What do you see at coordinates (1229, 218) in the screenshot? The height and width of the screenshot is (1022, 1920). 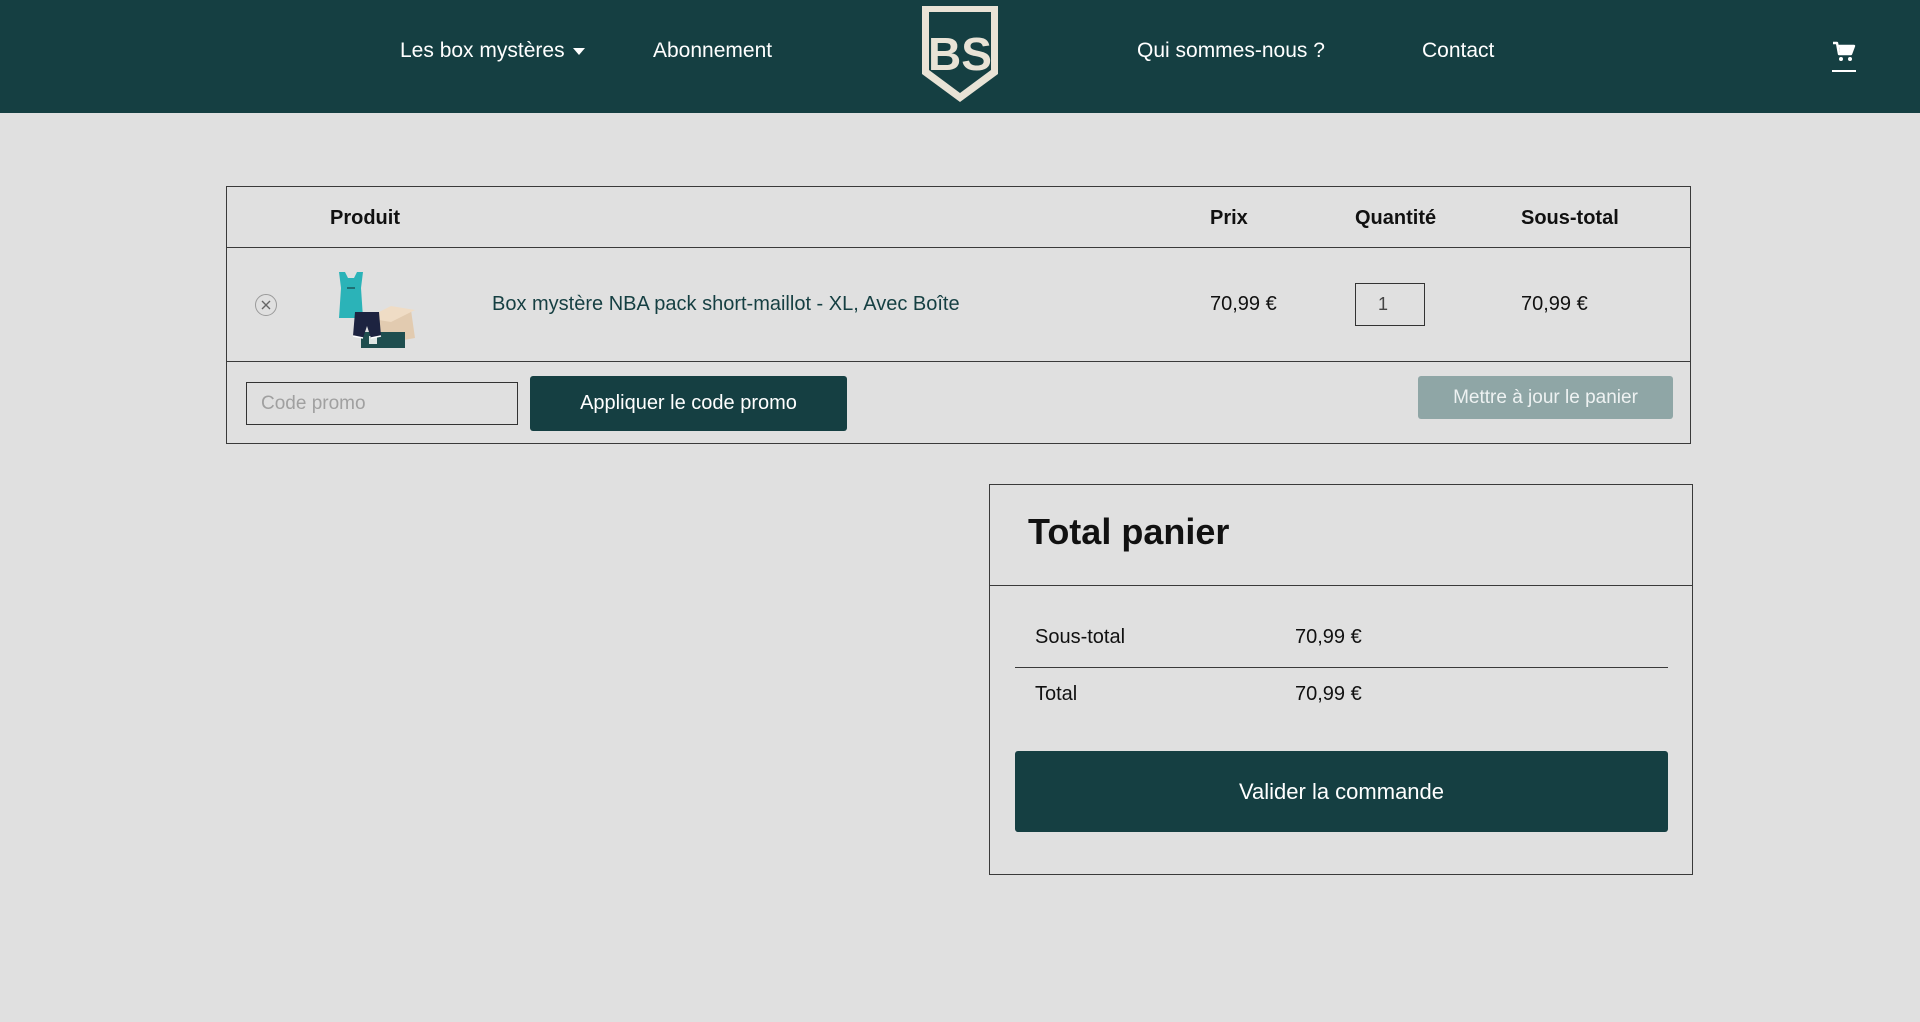 I see `column-header-price: Prix` at bounding box center [1229, 218].